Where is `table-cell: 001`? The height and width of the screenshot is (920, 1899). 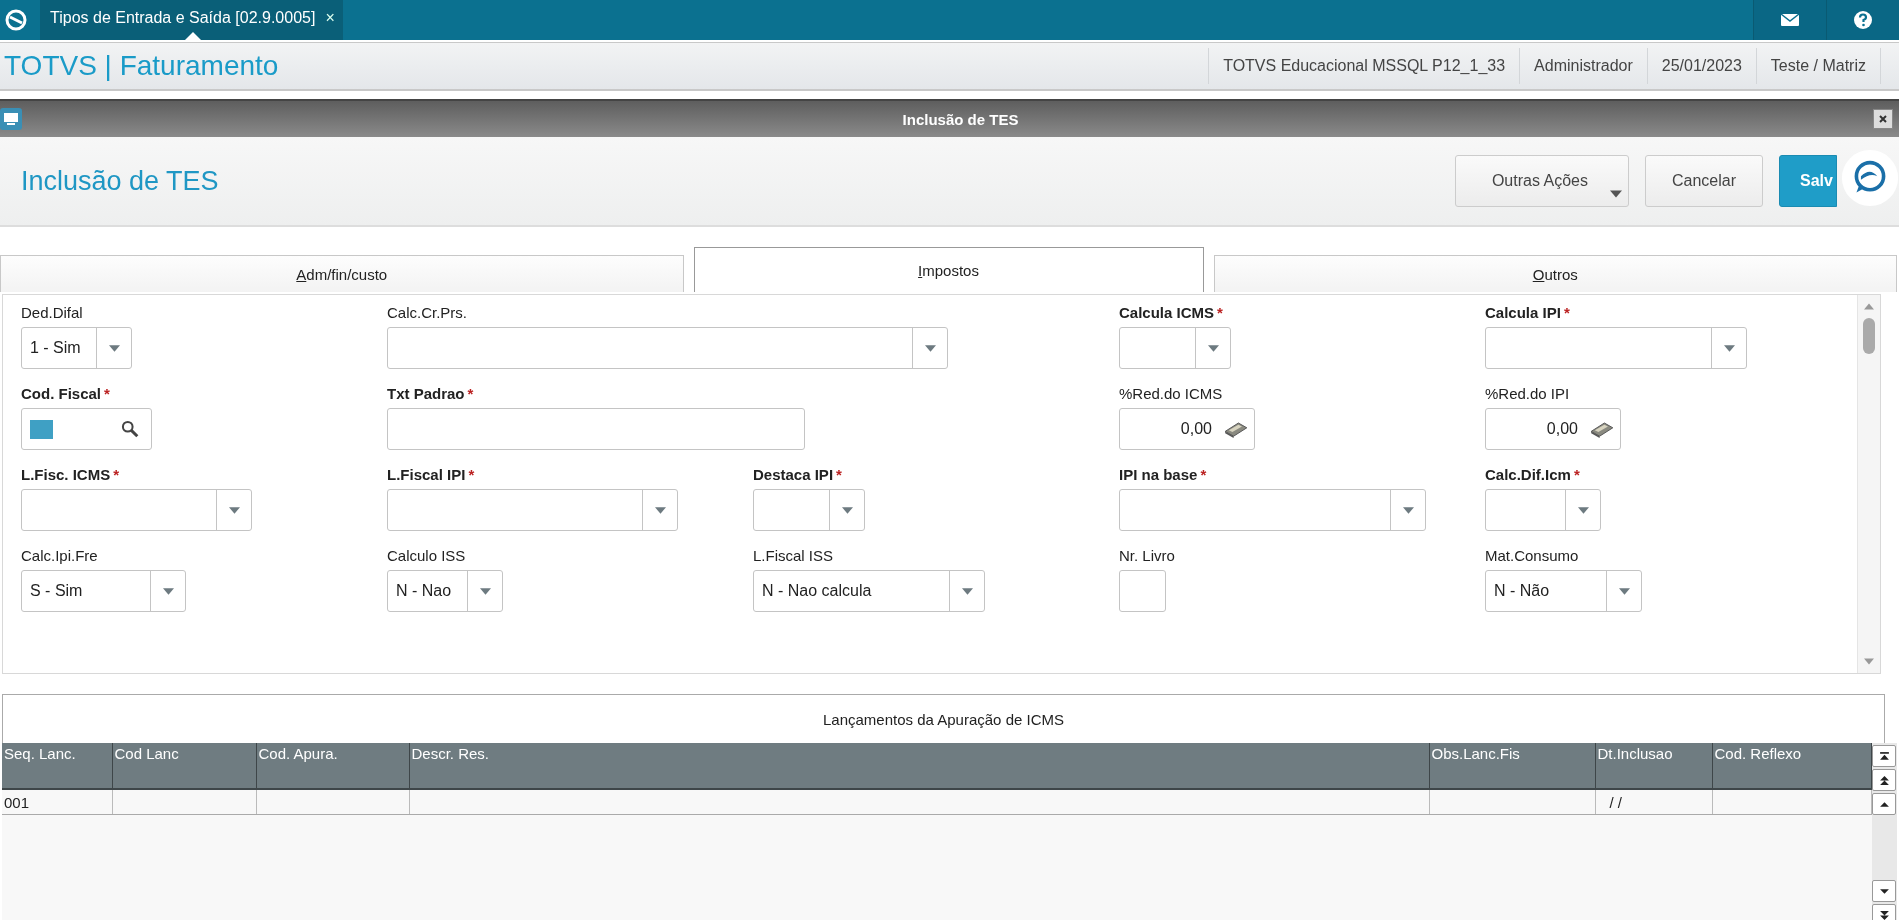
table-cell: 001 is located at coordinates (57, 802).